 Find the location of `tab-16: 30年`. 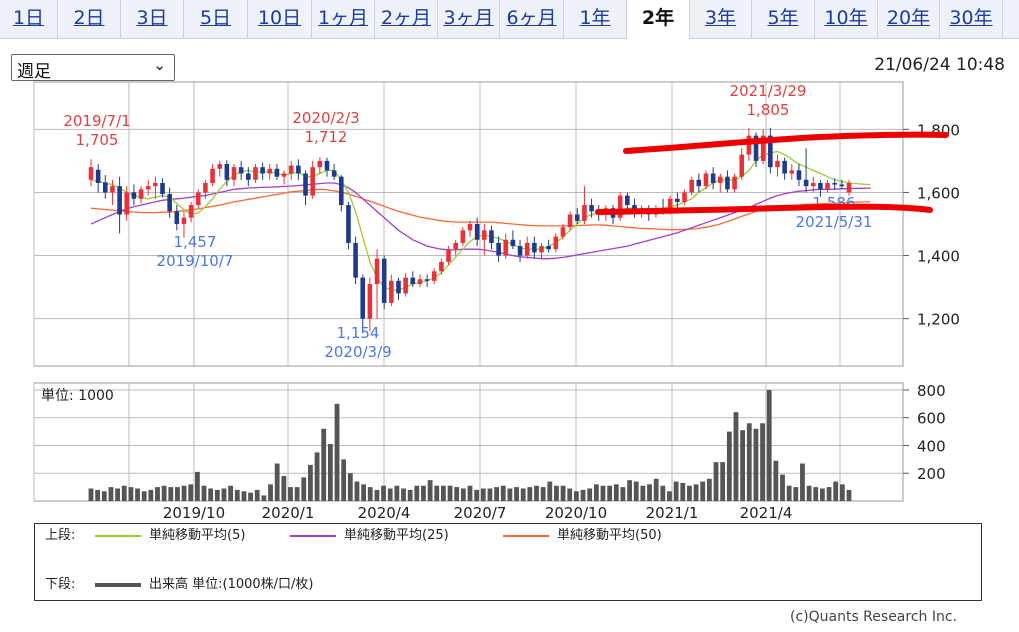

tab-16: 30年 is located at coordinates (971, 19).